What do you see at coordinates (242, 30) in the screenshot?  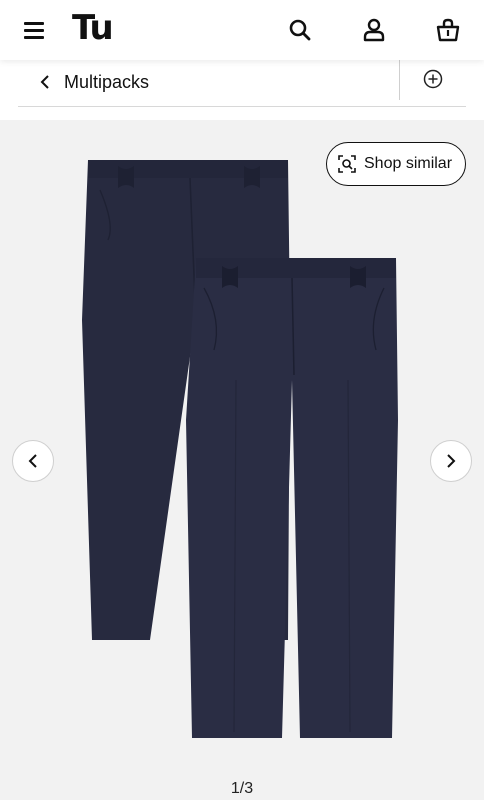 I see `top-header: Tu` at bounding box center [242, 30].